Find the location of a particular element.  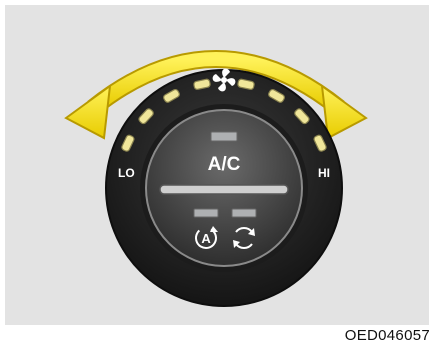

button-divider is located at coordinates (224, 189).